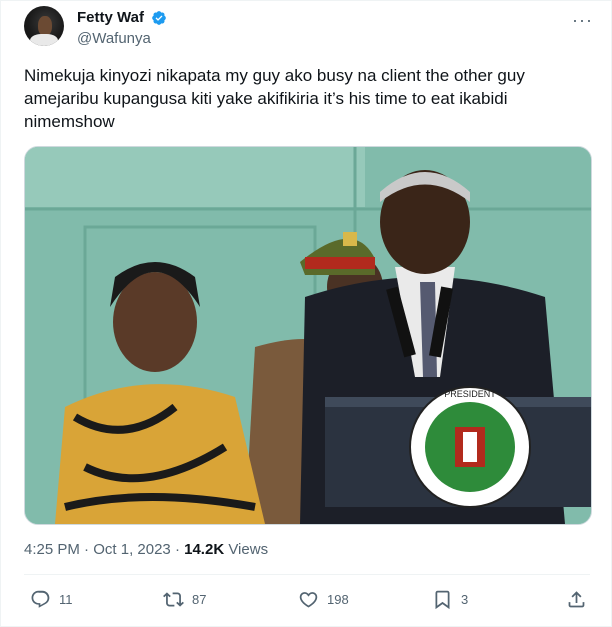 The width and height of the screenshot is (612, 627). I want to click on like-button: 198, so click(323, 599).